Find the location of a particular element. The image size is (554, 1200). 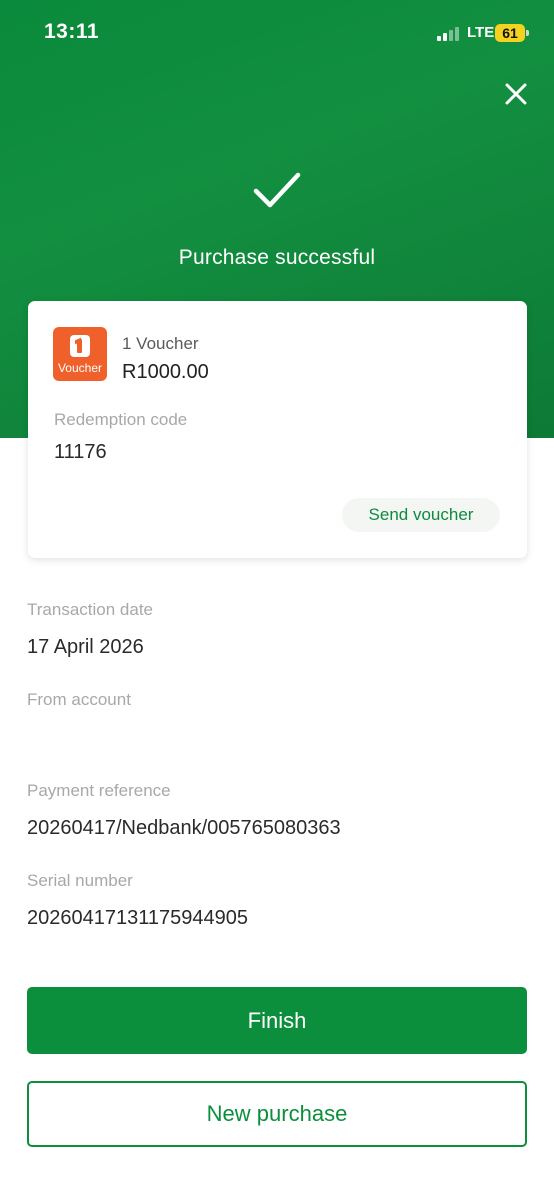

voucher-amount: R1000.00 is located at coordinates (165, 372).